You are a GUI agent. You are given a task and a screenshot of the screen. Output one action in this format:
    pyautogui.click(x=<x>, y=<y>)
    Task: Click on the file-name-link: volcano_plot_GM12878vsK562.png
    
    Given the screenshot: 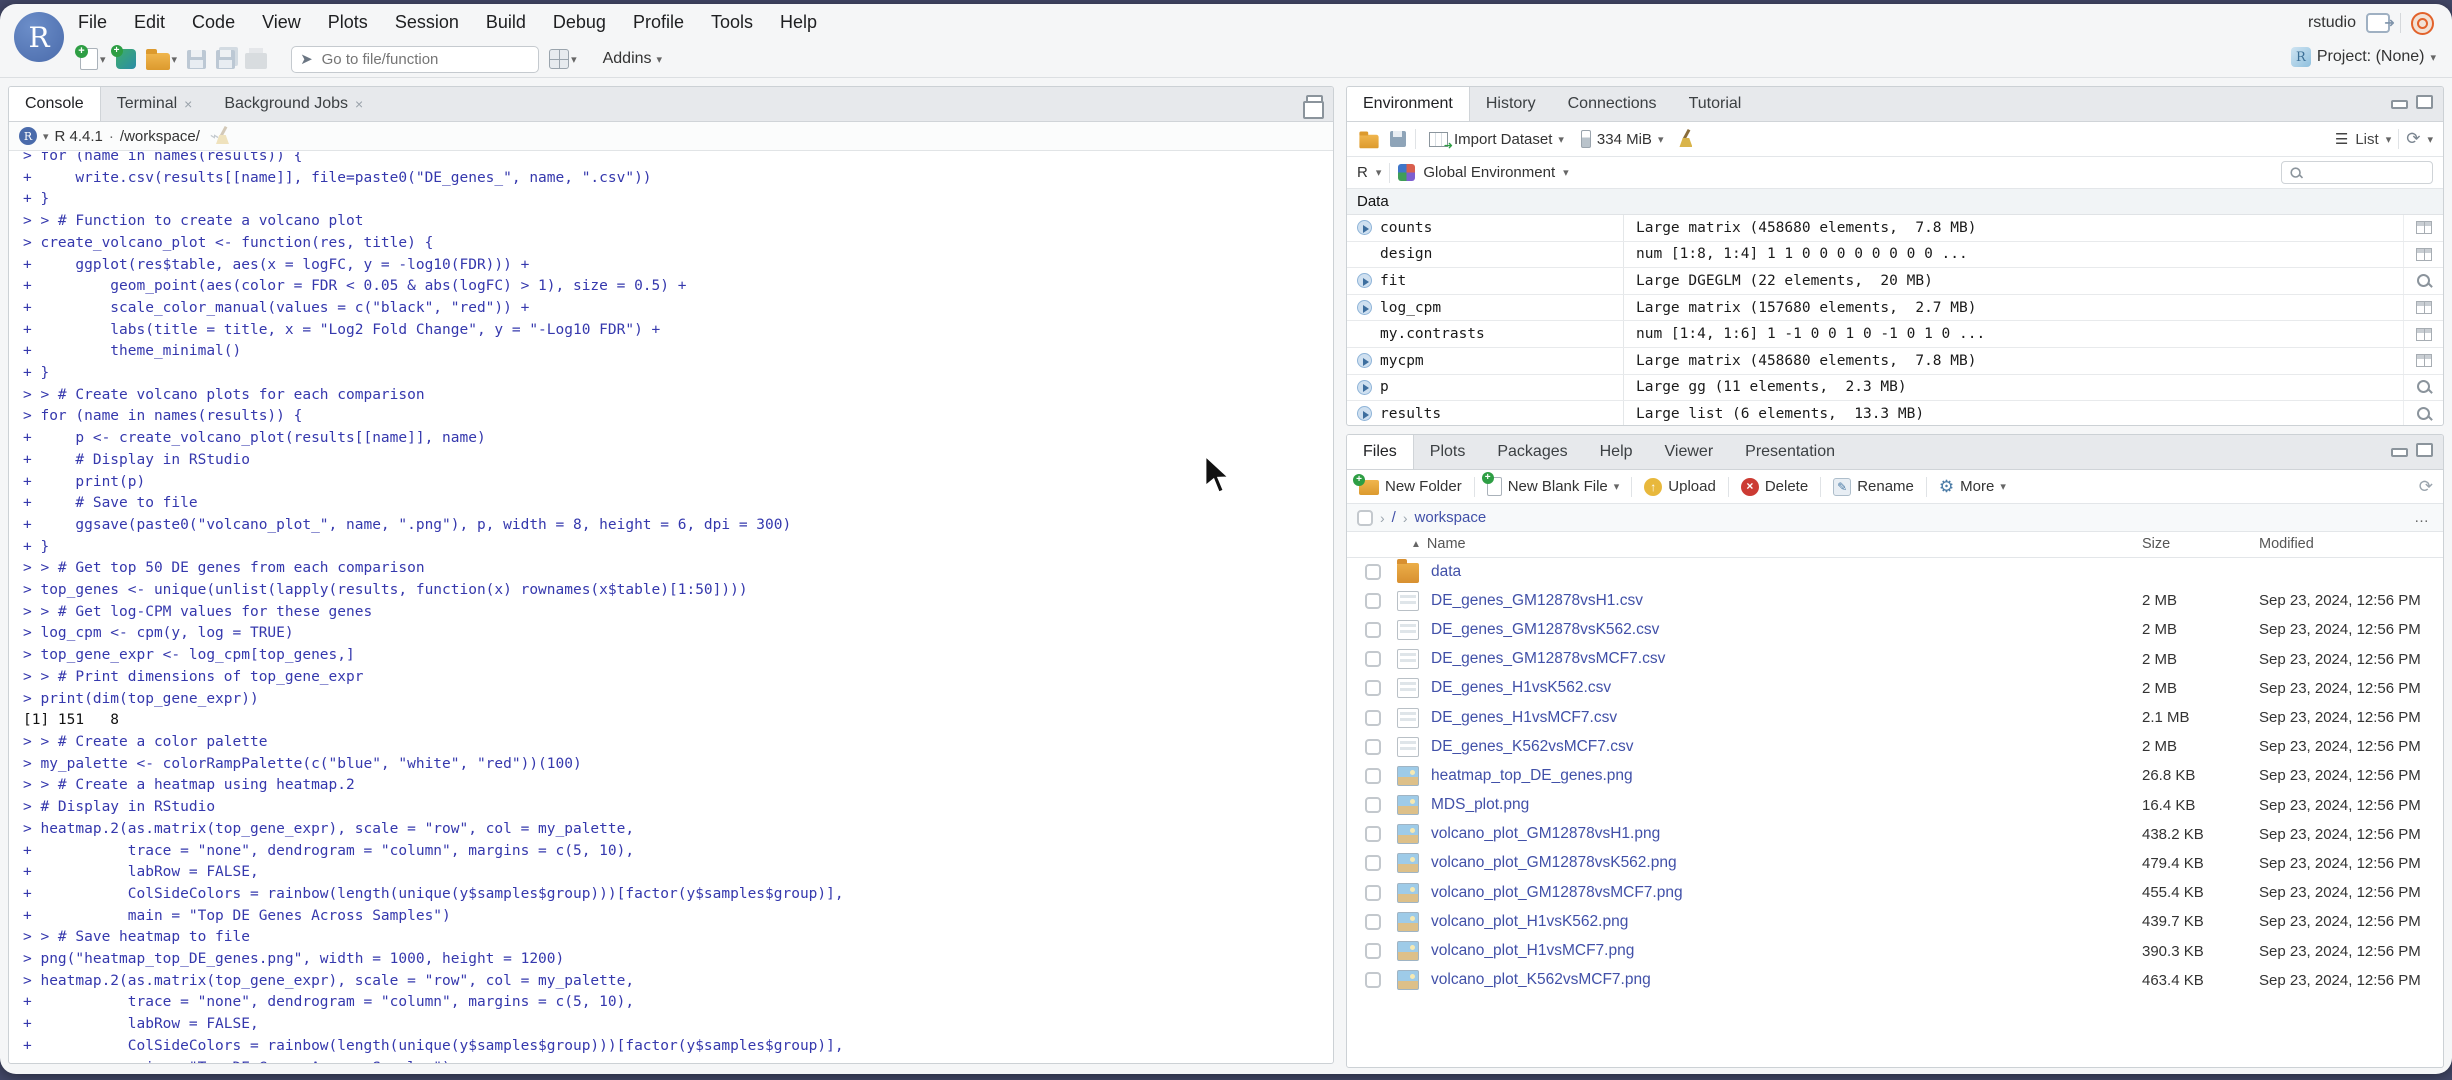 What is the action you would take?
    pyautogui.click(x=1554, y=863)
    